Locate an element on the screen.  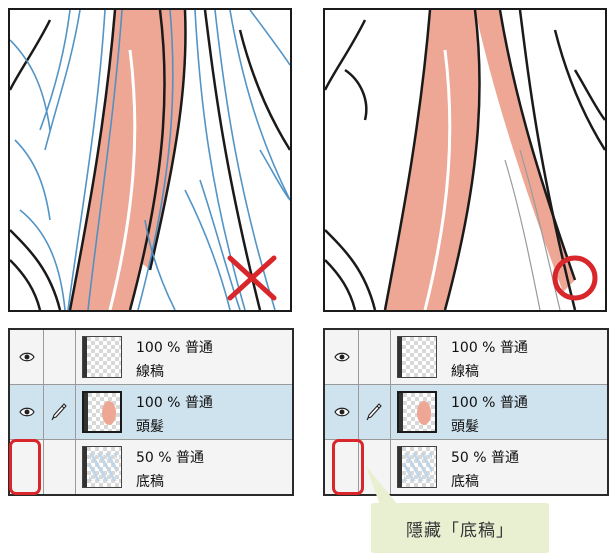
hide-sketch-callout: 隱藏「底稿」 is located at coordinates (460, 528).